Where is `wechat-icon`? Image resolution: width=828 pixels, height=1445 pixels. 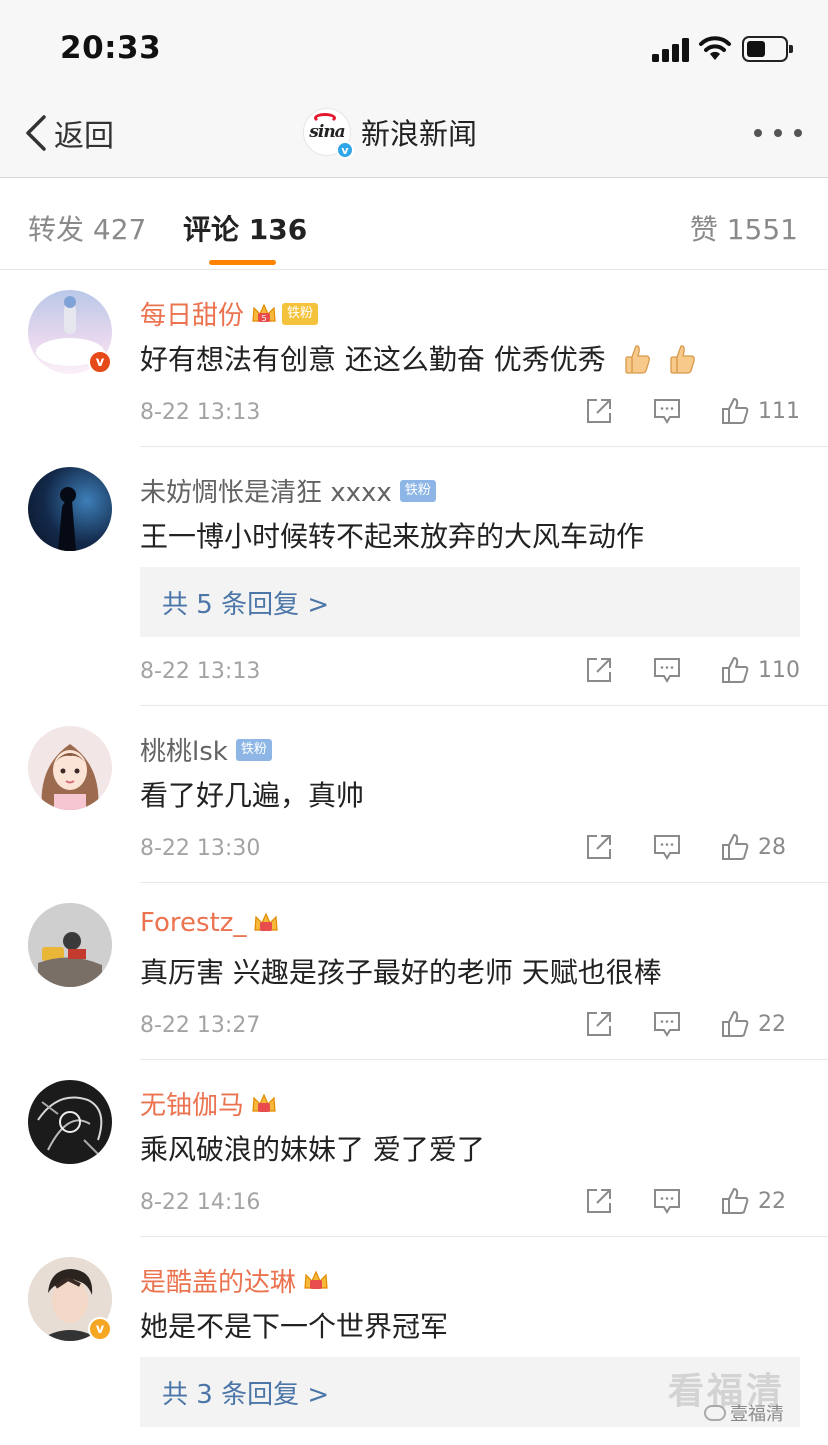
wechat-icon is located at coordinates (715, 1413).